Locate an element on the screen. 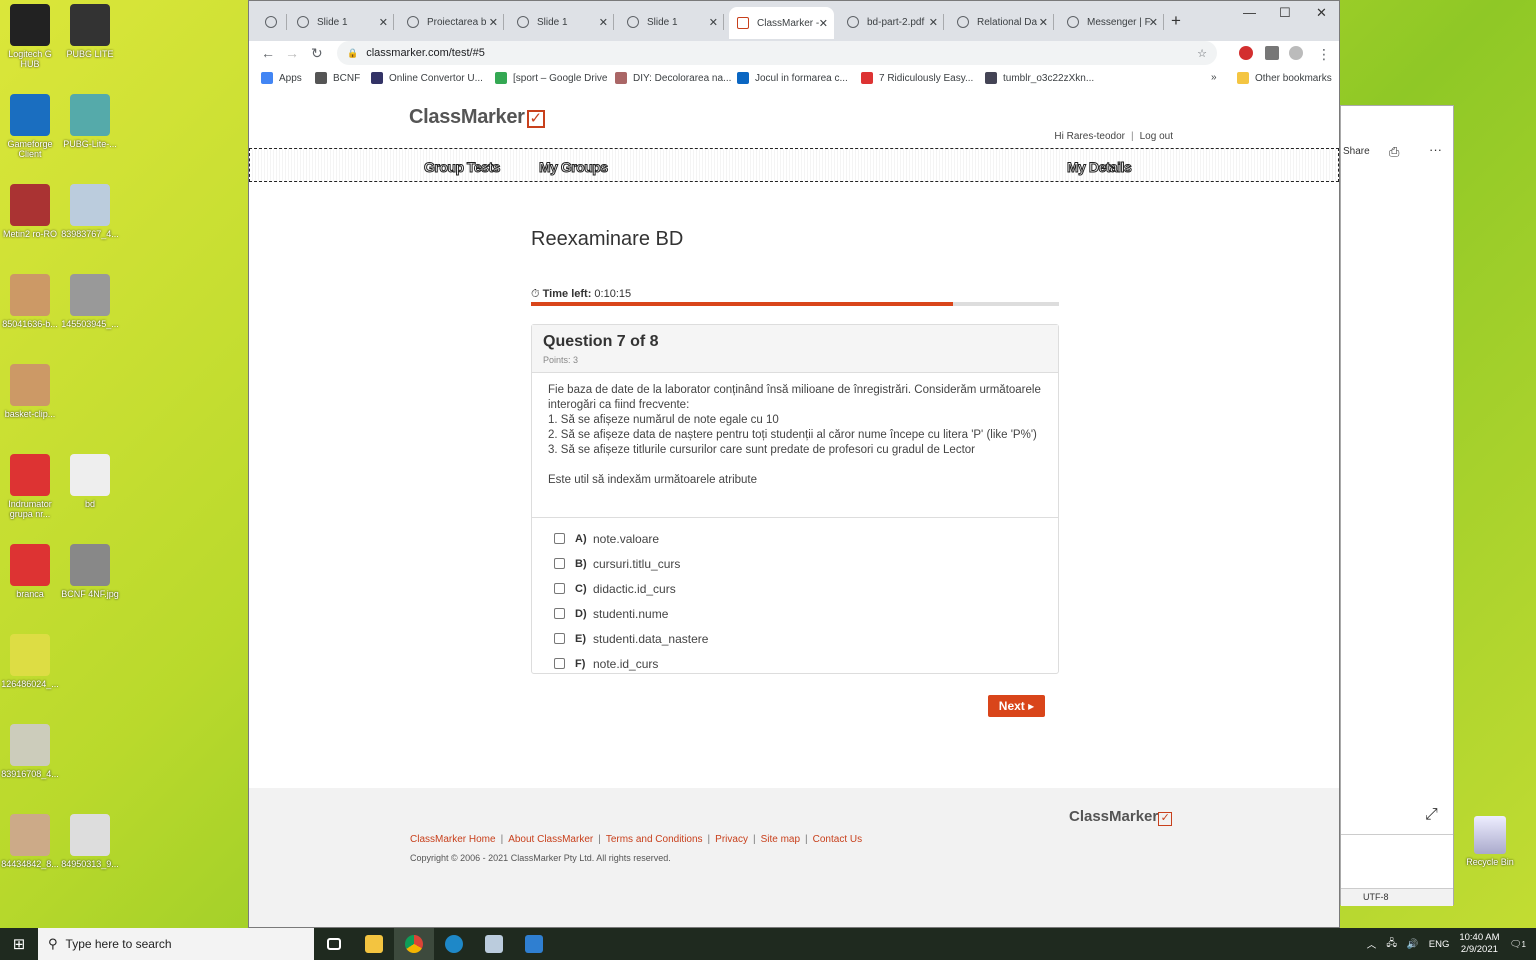 The width and height of the screenshot is (1536, 960). extensions-icon is located at coordinates (1272, 53).